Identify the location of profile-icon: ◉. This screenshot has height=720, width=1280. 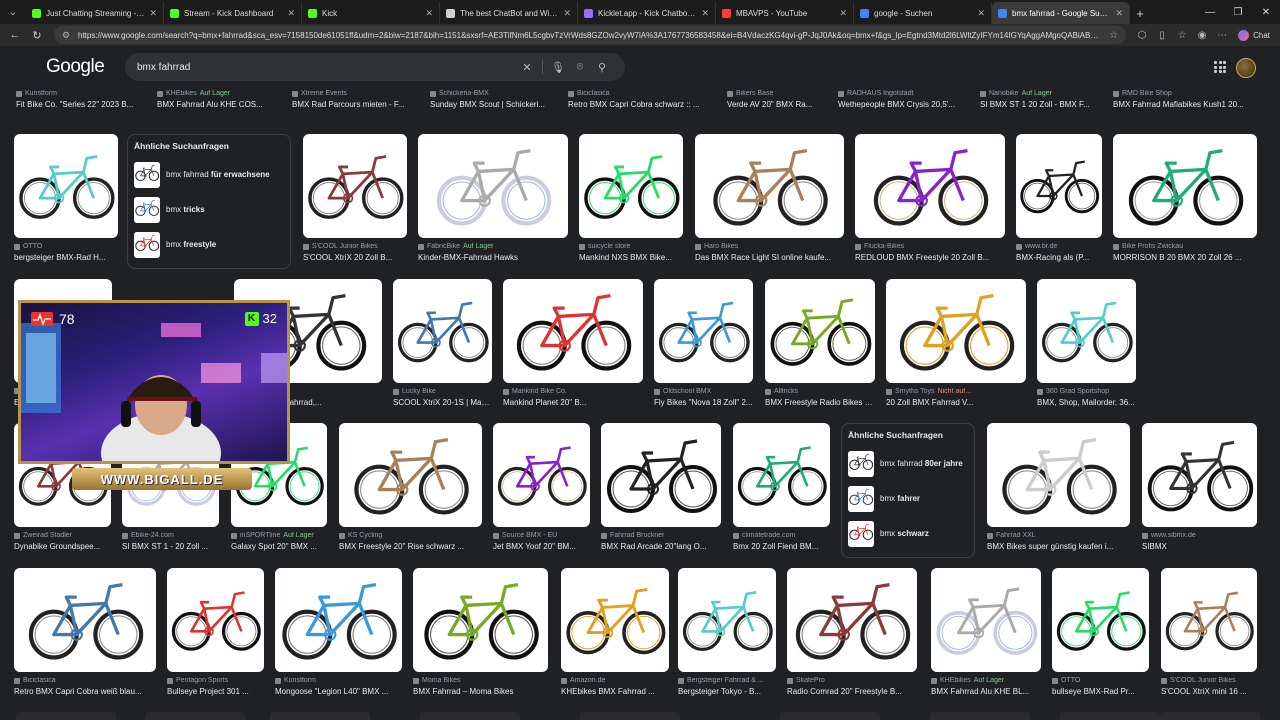
(1202, 35).